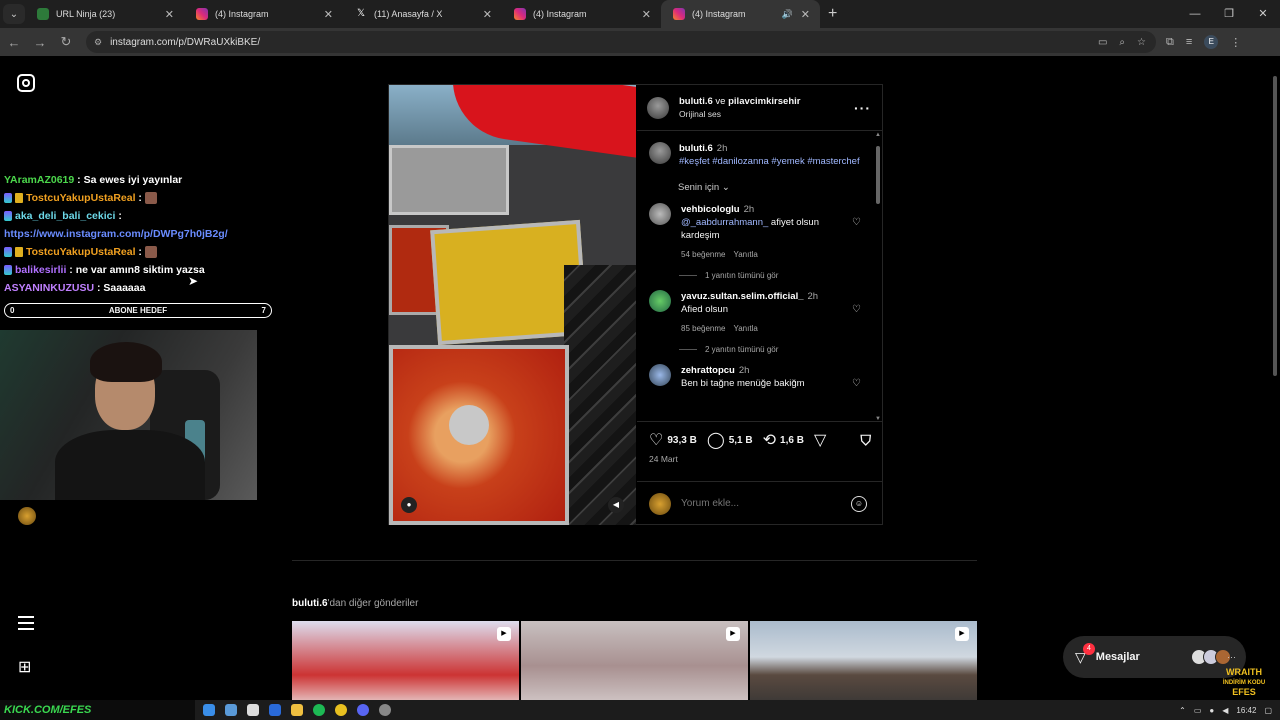 This screenshot has width=1280, height=720. What do you see at coordinates (1225, 710) in the screenshot?
I see `volume-icon: ◀` at bounding box center [1225, 710].